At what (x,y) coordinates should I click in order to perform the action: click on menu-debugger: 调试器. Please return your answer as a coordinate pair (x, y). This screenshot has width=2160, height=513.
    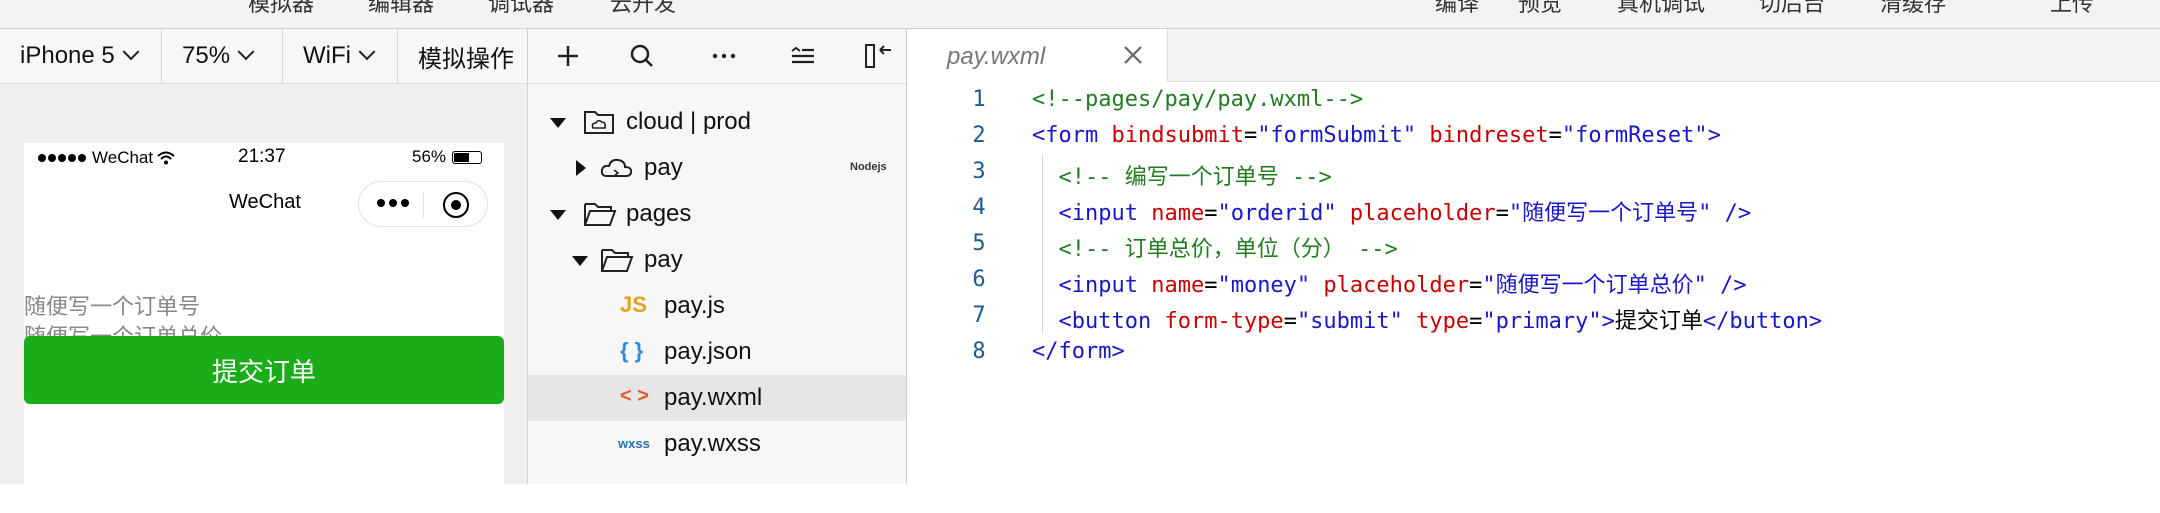
    Looking at the image, I should click on (521, 9).